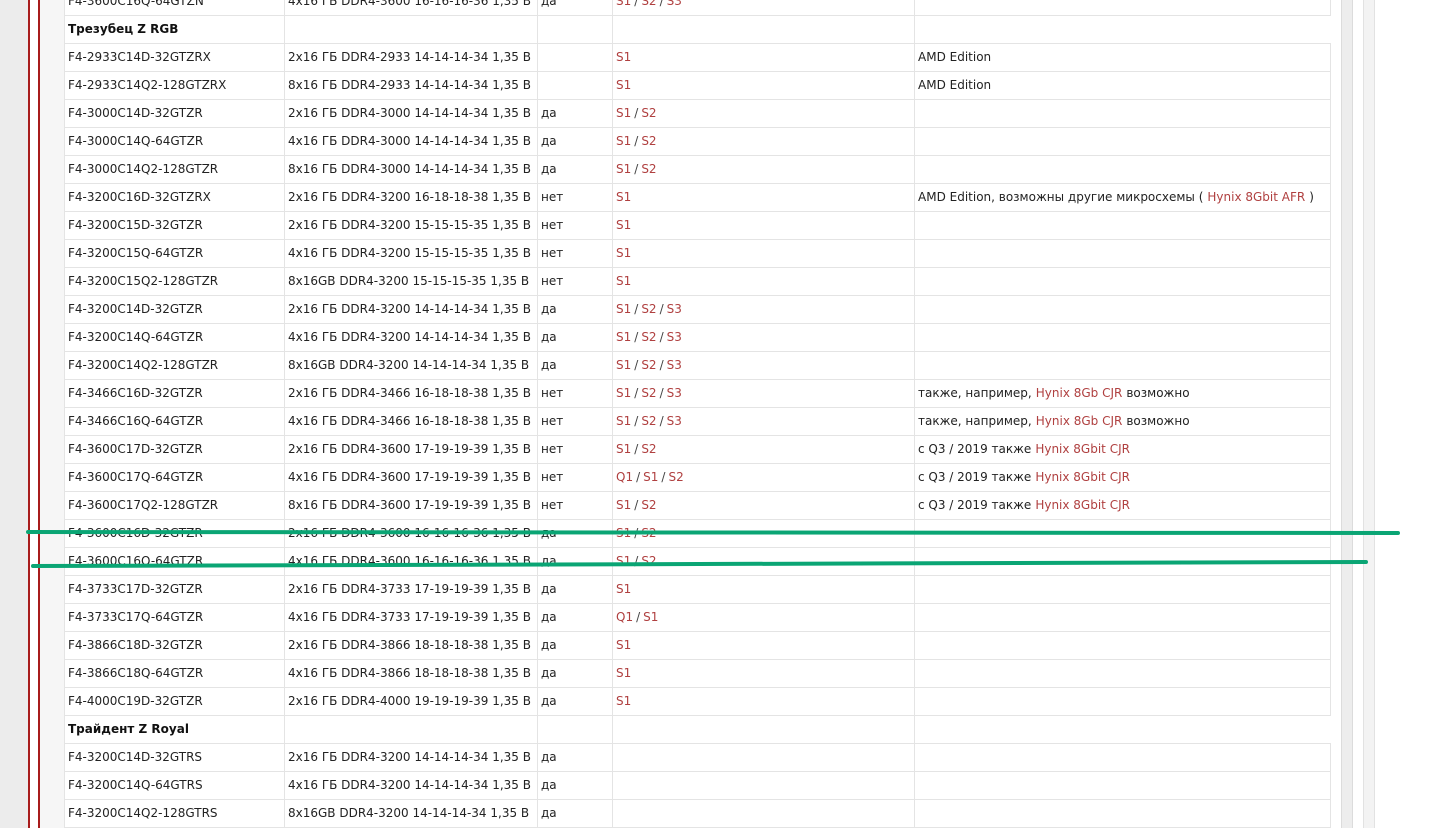 The height and width of the screenshot is (828, 1435). Describe the element at coordinates (174, 365) in the screenshot. I see `model-cell: F4-3200C14Q2-128GTZR` at that location.